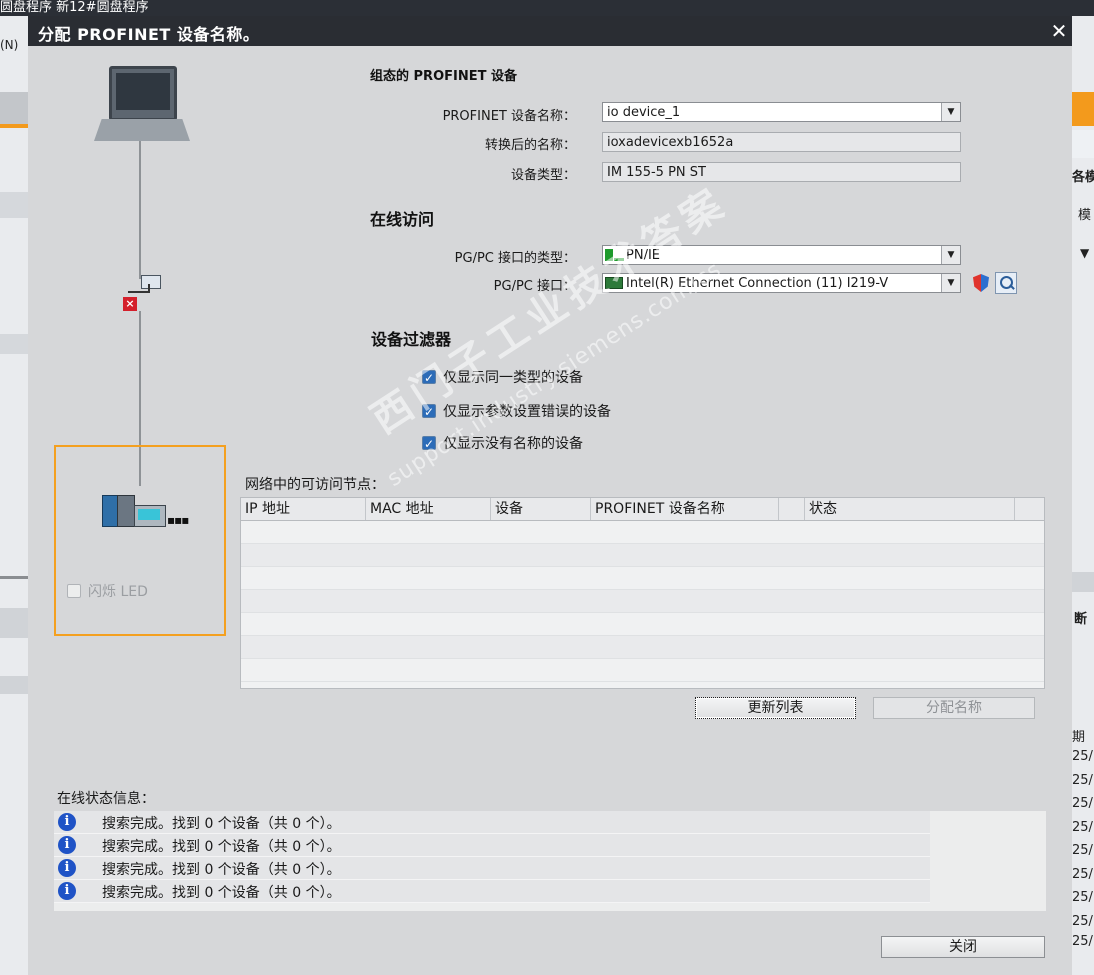 This screenshot has width=1094, height=975. What do you see at coordinates (910, 509) in the screenshot?
I see `column-status: 状态` at bounding box center [910, 509].